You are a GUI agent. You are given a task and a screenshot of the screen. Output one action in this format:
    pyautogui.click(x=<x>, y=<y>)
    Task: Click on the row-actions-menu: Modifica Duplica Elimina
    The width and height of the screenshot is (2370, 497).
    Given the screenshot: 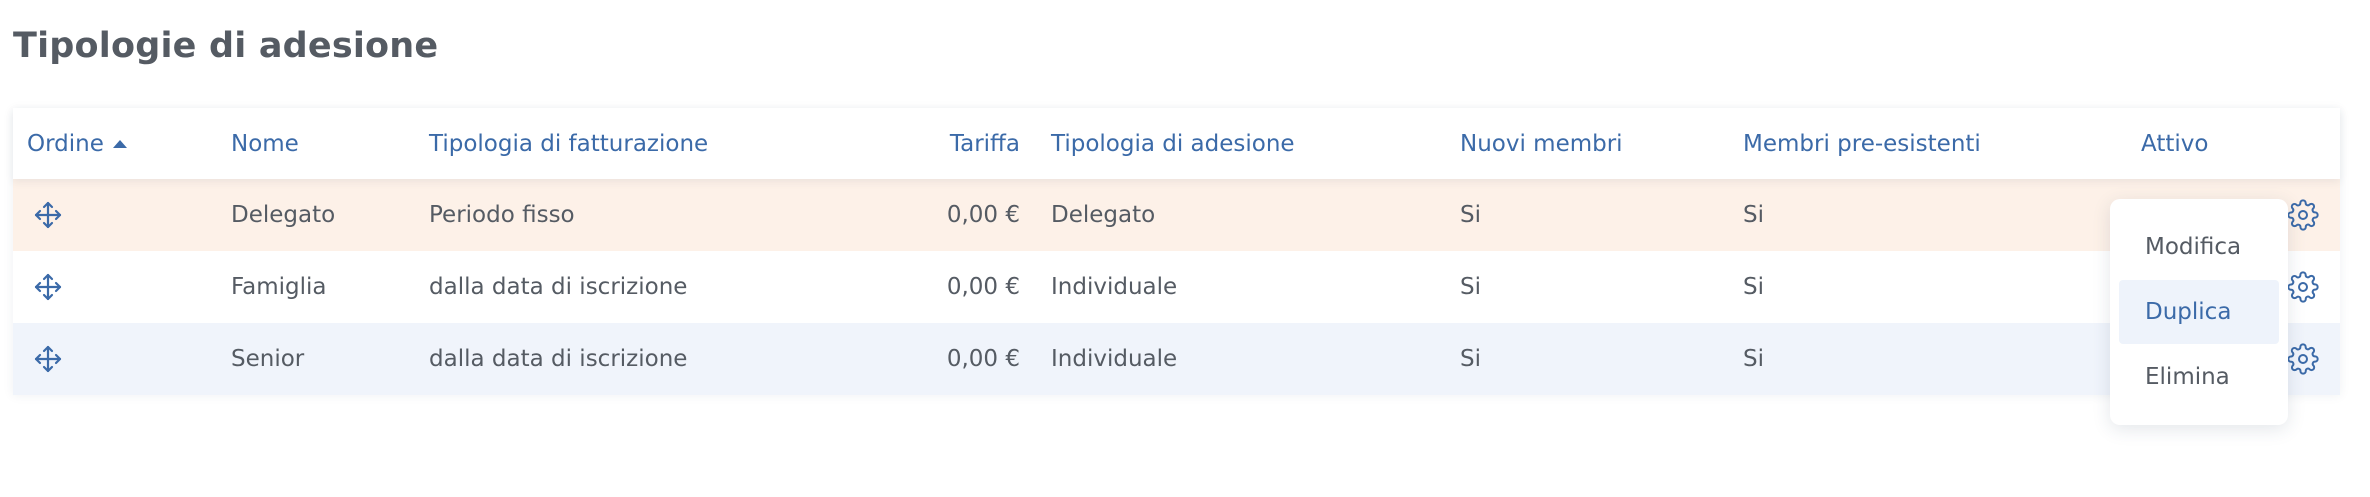 What is the action you would take?
    pyautogui.click(x=2199, y=312)
    